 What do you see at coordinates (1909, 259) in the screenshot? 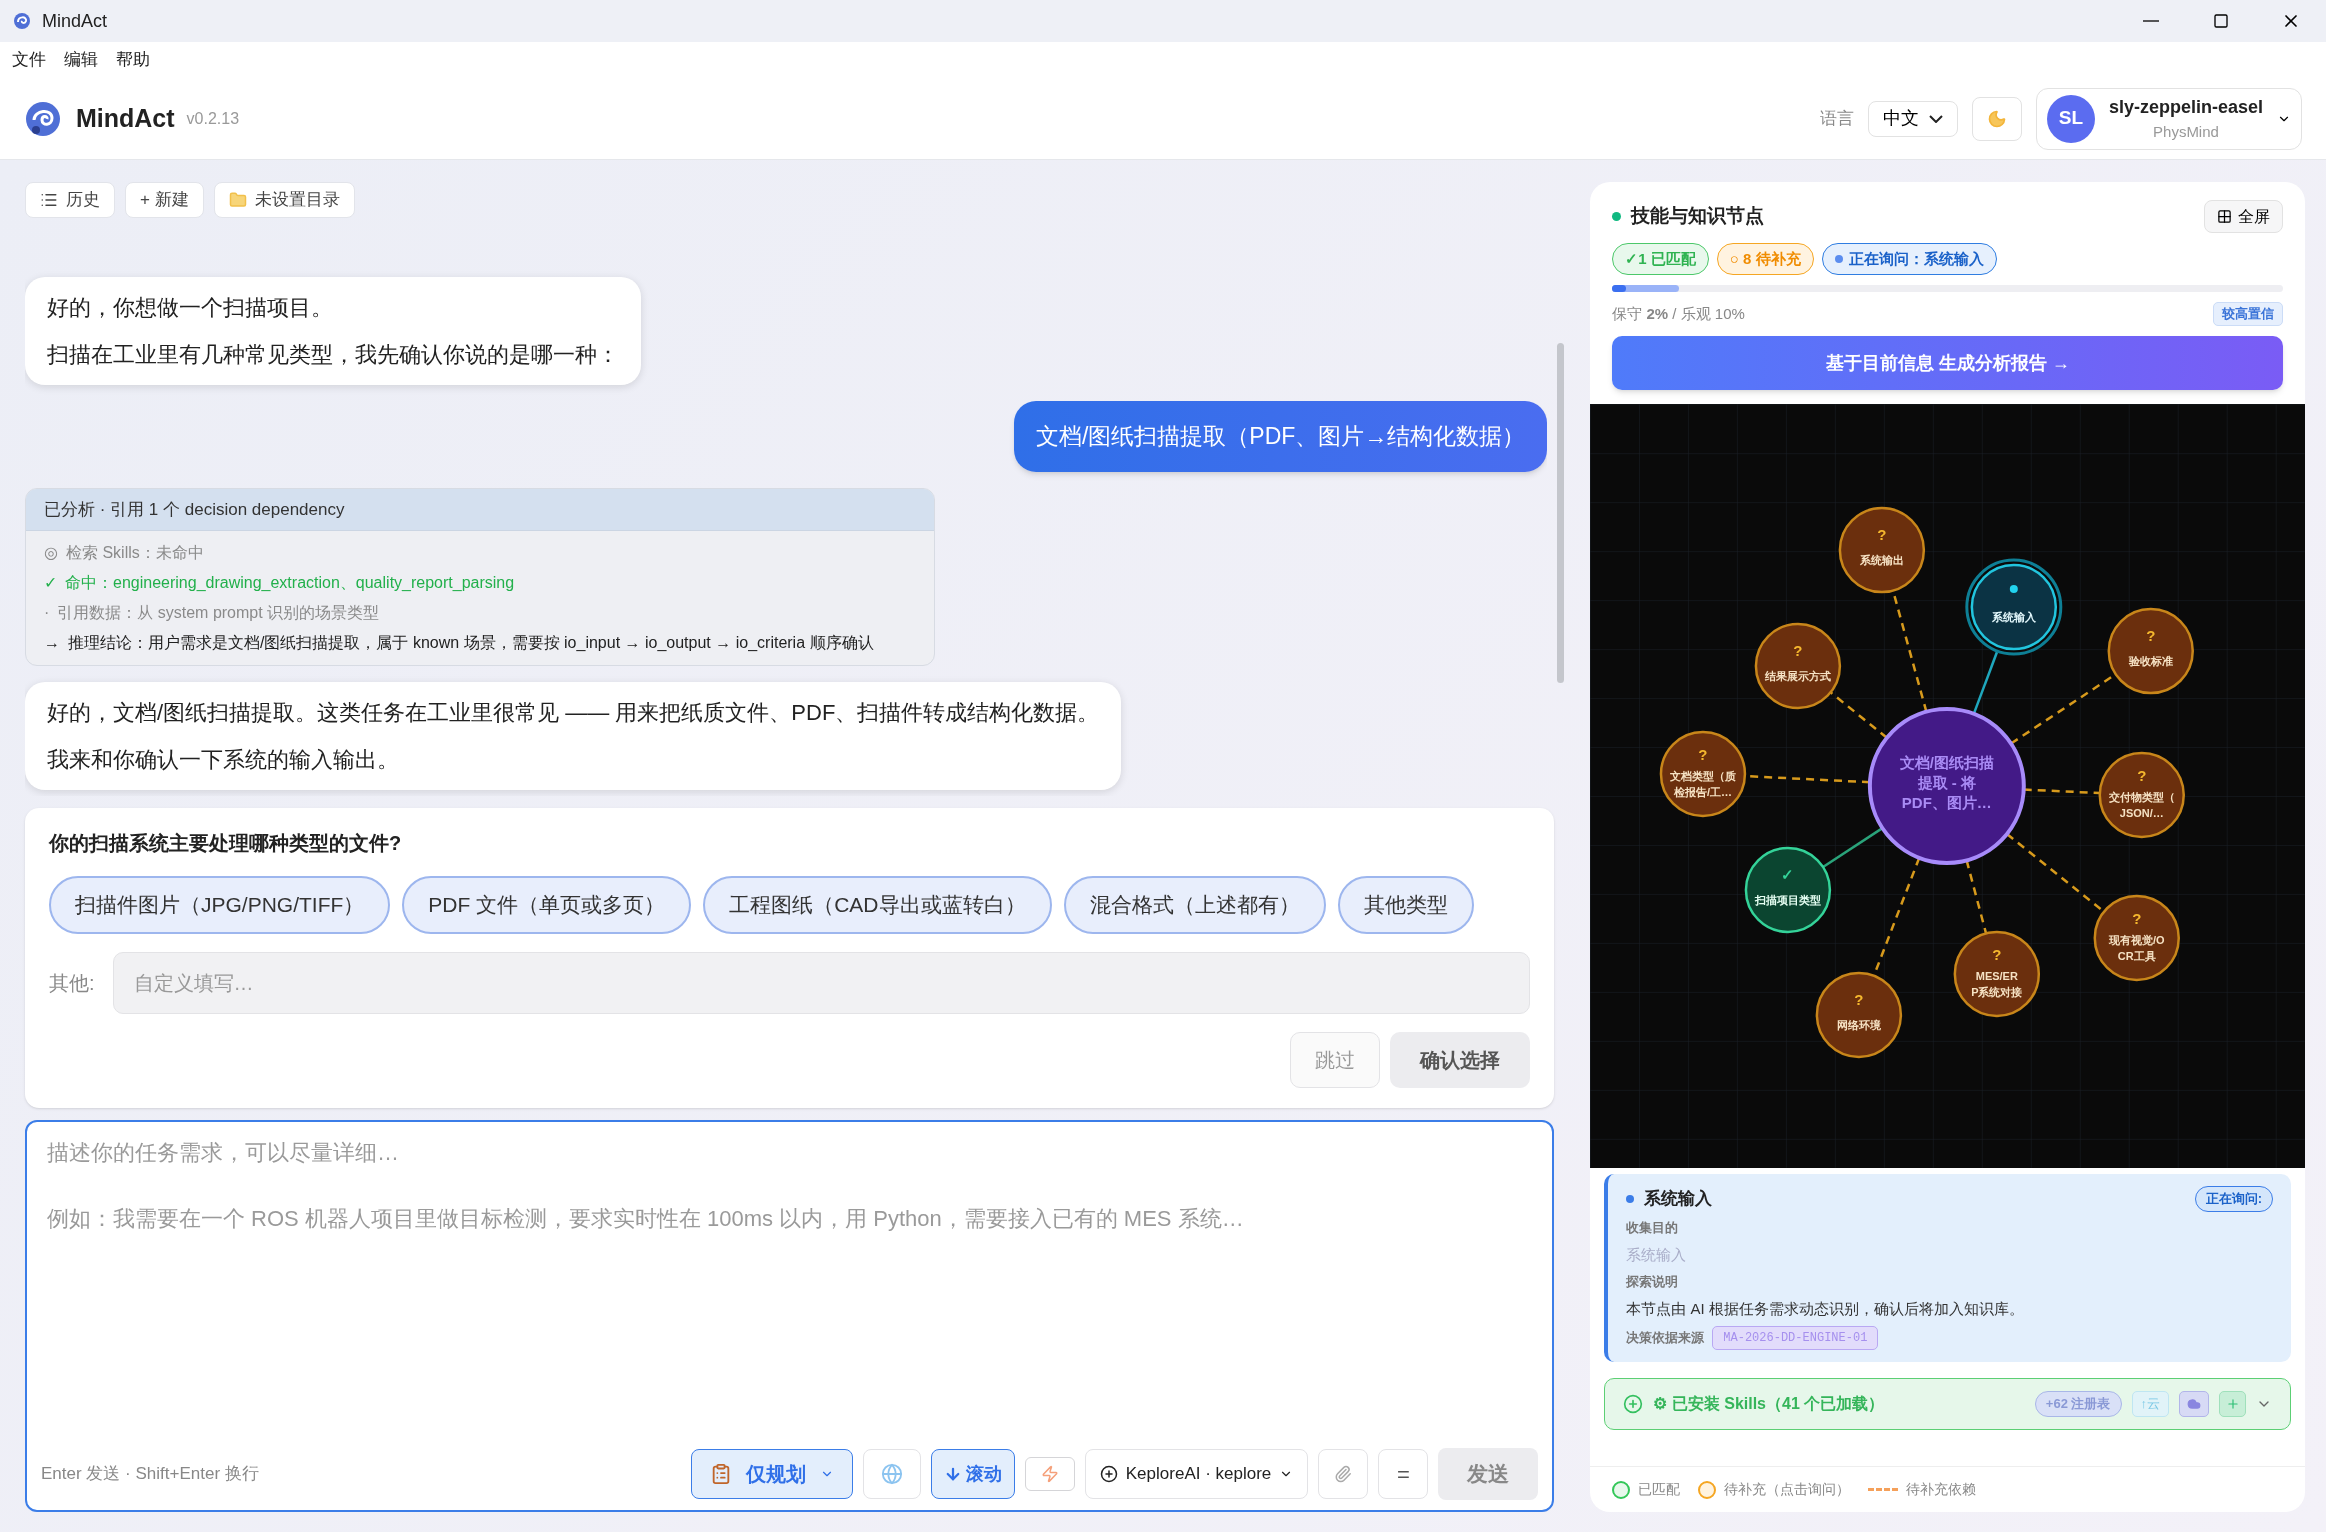
I see `status-badge: 正在询问：系统输入` at bounding box center [1909, 259].